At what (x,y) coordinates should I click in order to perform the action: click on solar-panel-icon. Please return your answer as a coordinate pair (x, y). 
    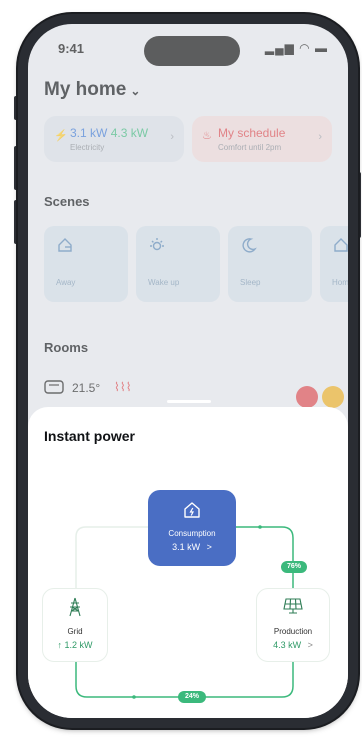
    Looking at the image, I should click on (293, 606).